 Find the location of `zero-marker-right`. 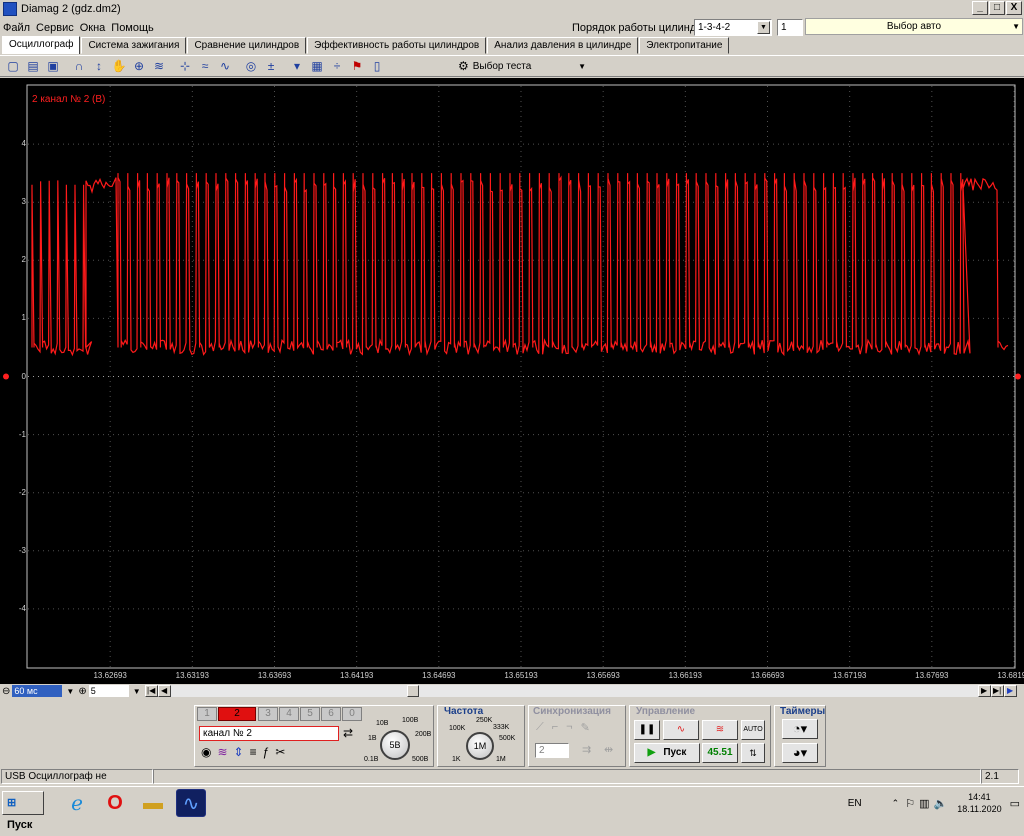

zero-marker-right is located at coordinates (1018, 377).